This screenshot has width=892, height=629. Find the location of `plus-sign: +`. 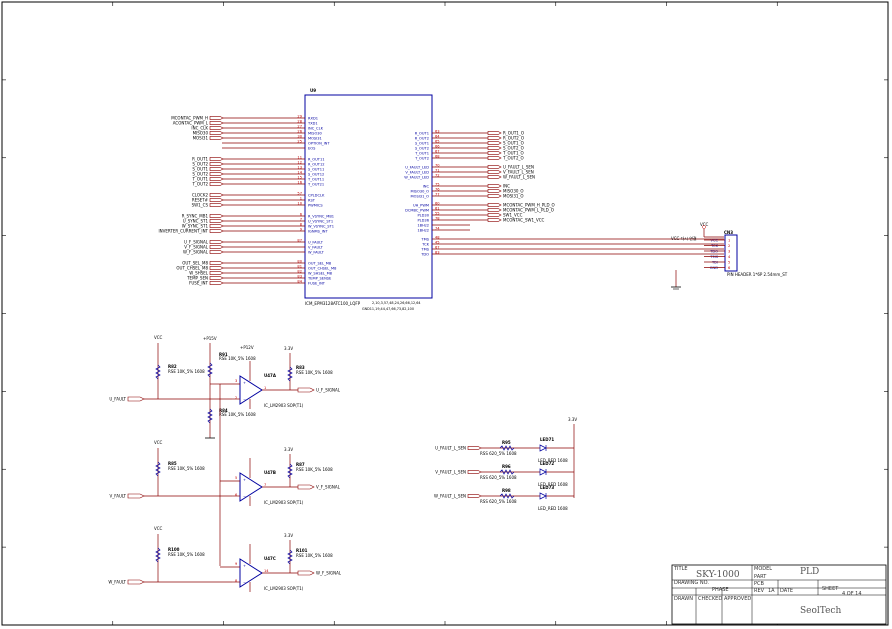

plus-sign: + is located at coordinates (244, 566).